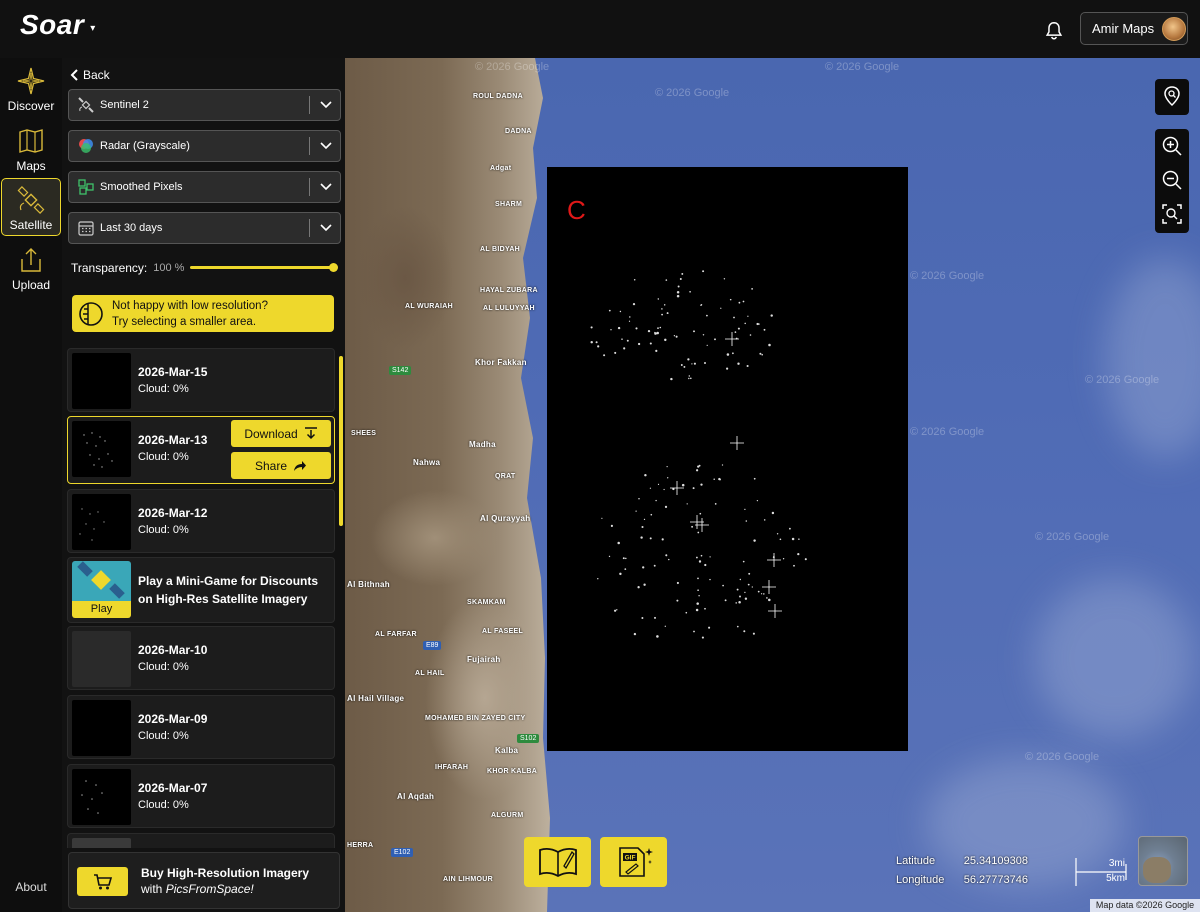 The image size is (1200, 912). I want to click on scene-card: 2026-Mar-07 Cloud: 0%, so click(201, 796).